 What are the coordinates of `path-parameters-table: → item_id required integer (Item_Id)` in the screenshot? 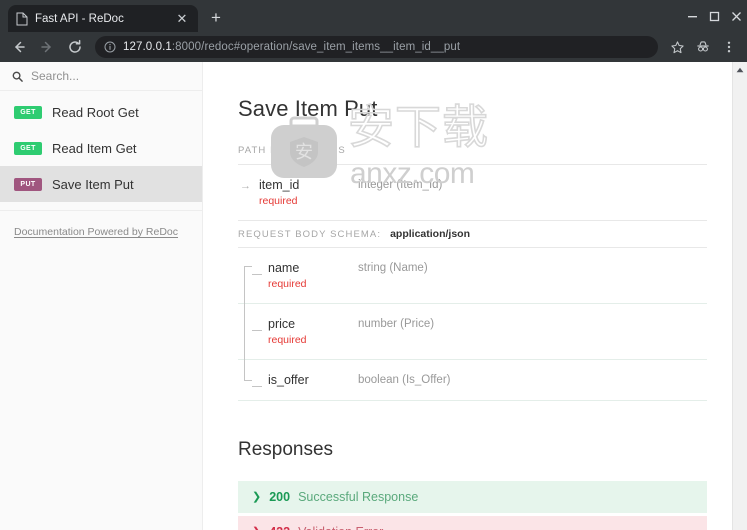 It's located at (472, 193).